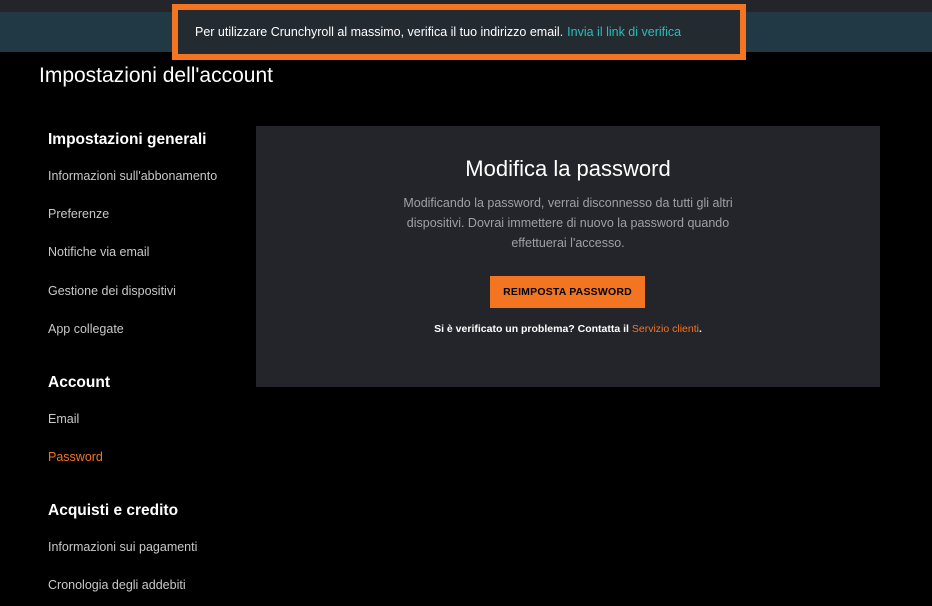  What do you see at coordinates (112, 291) in the screenshot?
I see `sidebar-item-devices: Gestione dei dispositivi` at bounding box center [112, 291].